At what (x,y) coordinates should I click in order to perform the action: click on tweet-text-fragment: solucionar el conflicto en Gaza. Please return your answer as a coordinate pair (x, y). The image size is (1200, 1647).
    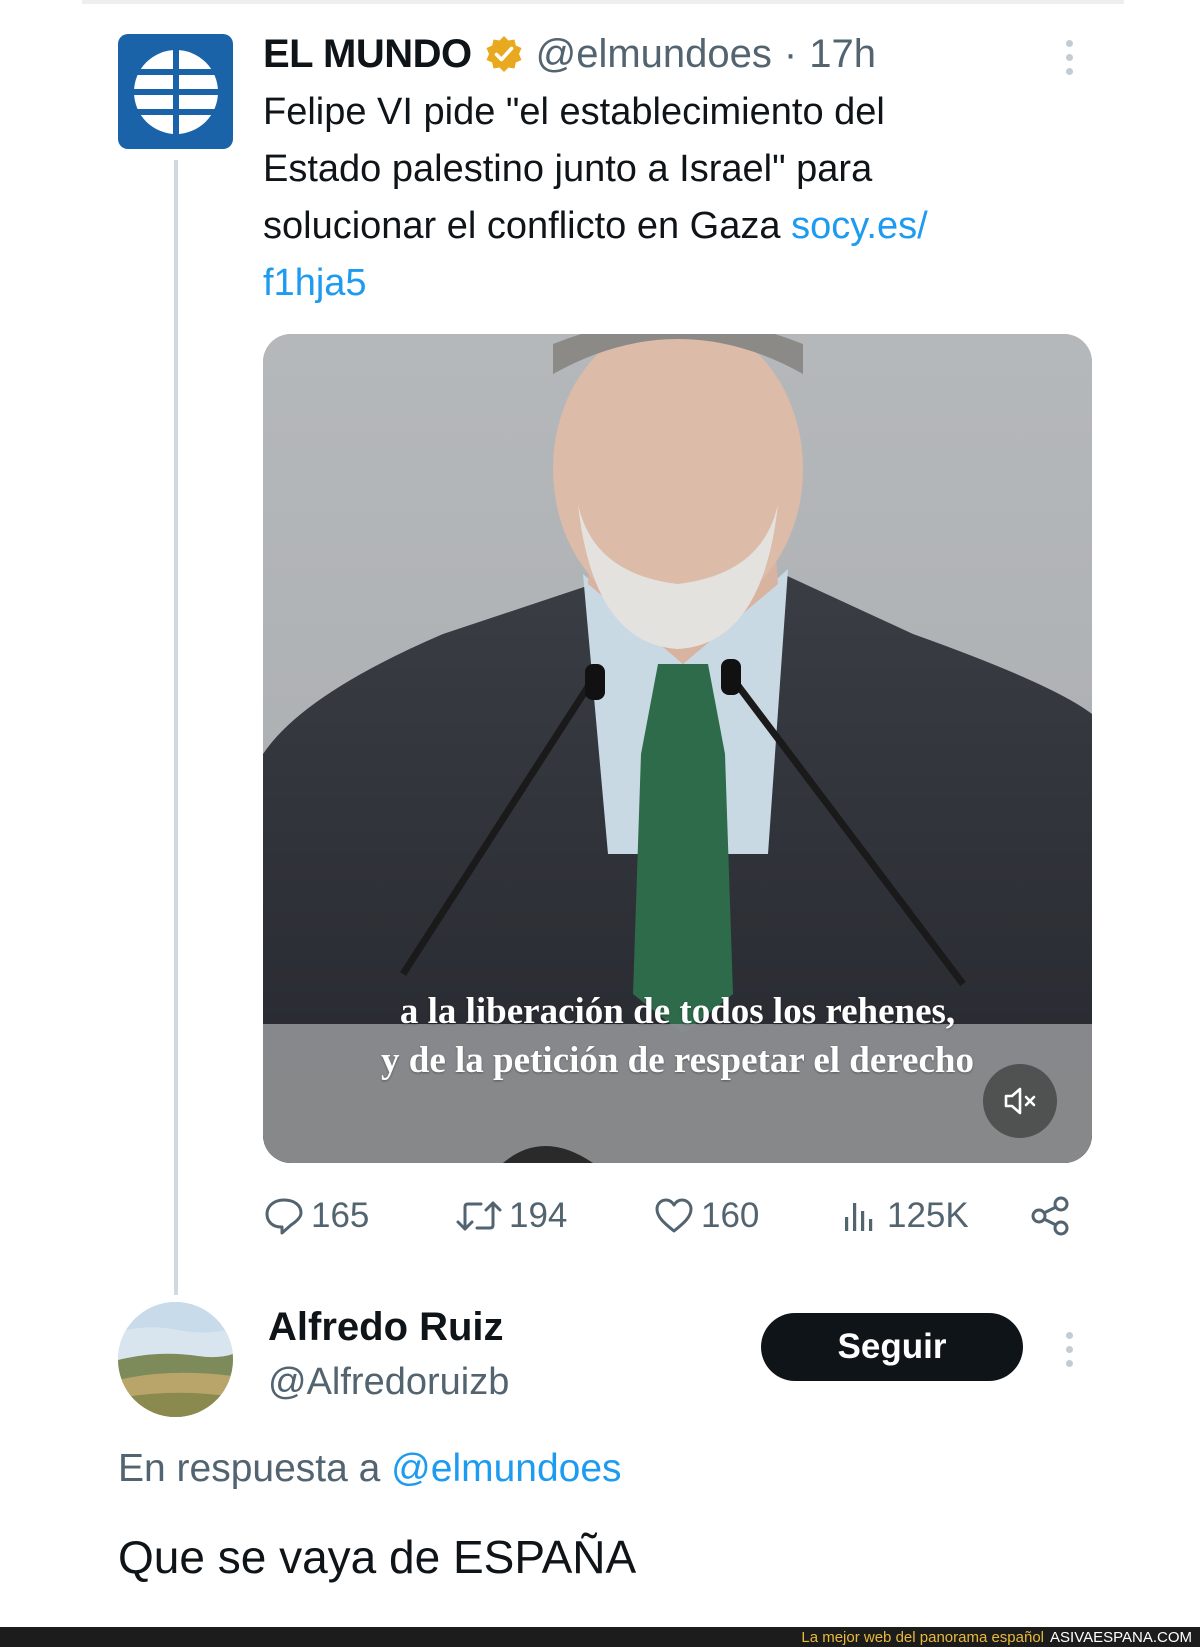
    Looking at the image, I should click on (527, 226).